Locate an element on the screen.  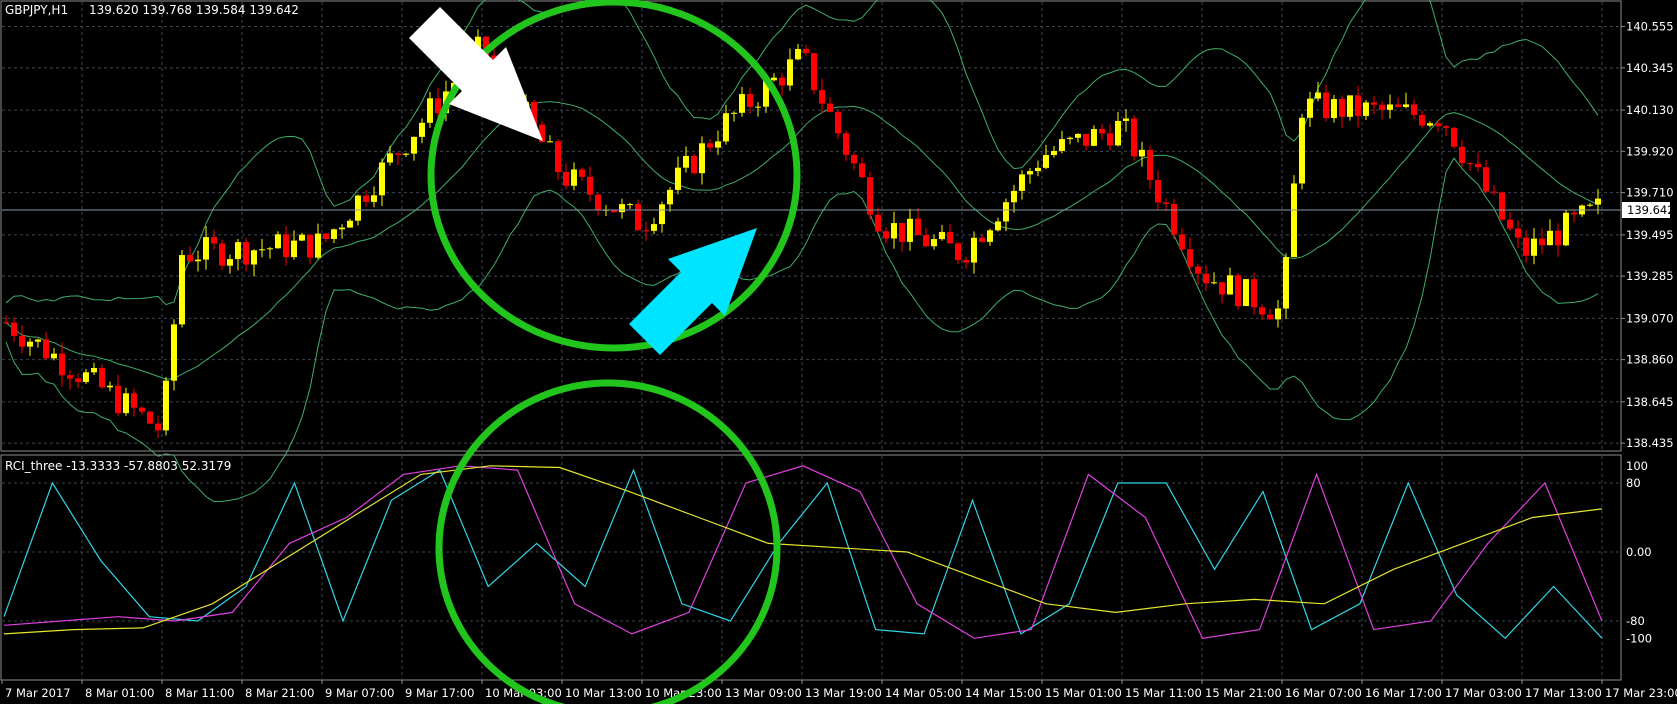
time-label: 14 Mar 15:00 is located at coordinates (1003, 693).